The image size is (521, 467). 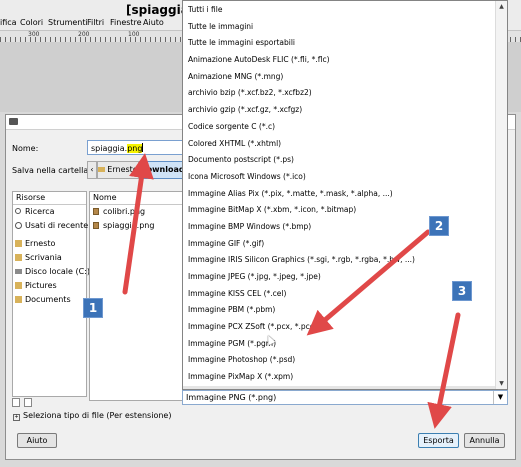 What do you see at coordinates (18, 211) in the screenshot?
I see `search-icon` at bounding box center [18, 211].